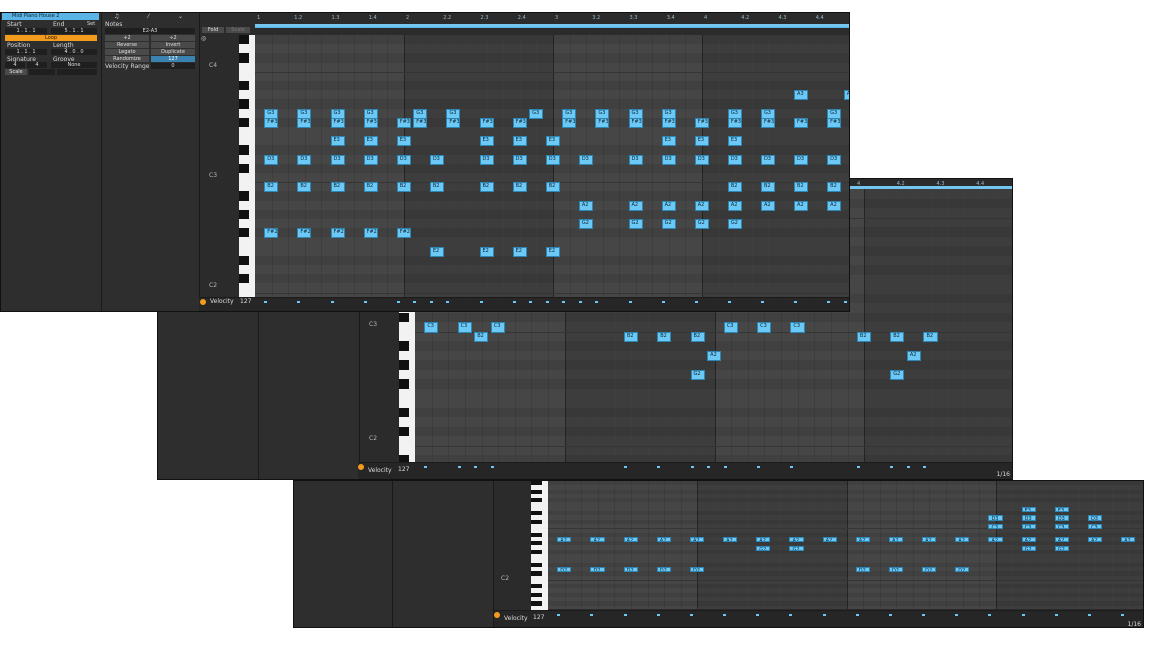 The image size is (1170, 658). What do you see at coordinates (77, 72) in the screenshot?
I see `scale-name-select` at bounding box center [77, 72].